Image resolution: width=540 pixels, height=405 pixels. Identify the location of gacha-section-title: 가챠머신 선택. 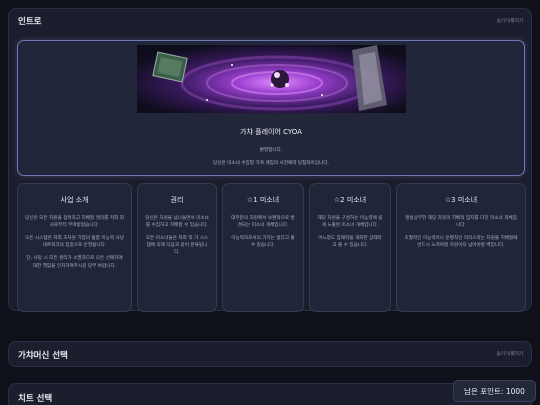
(43, 355).